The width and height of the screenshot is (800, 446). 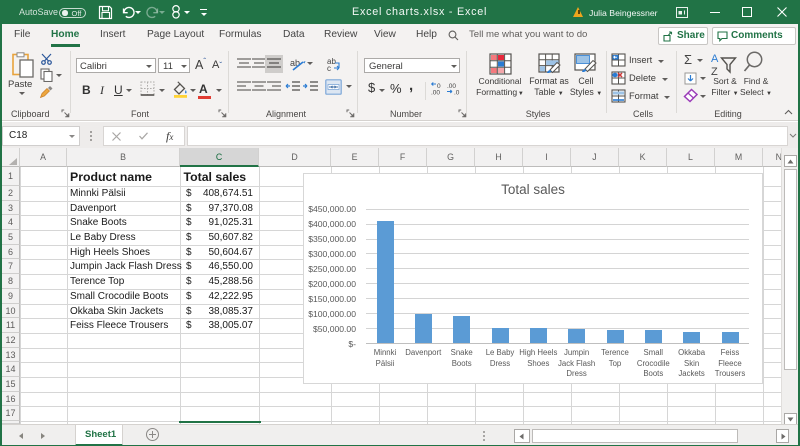 What do you see at coordinates (457, 93) in the screenshot?
I see `svg-text: .0` at bounding box center [457, 93].